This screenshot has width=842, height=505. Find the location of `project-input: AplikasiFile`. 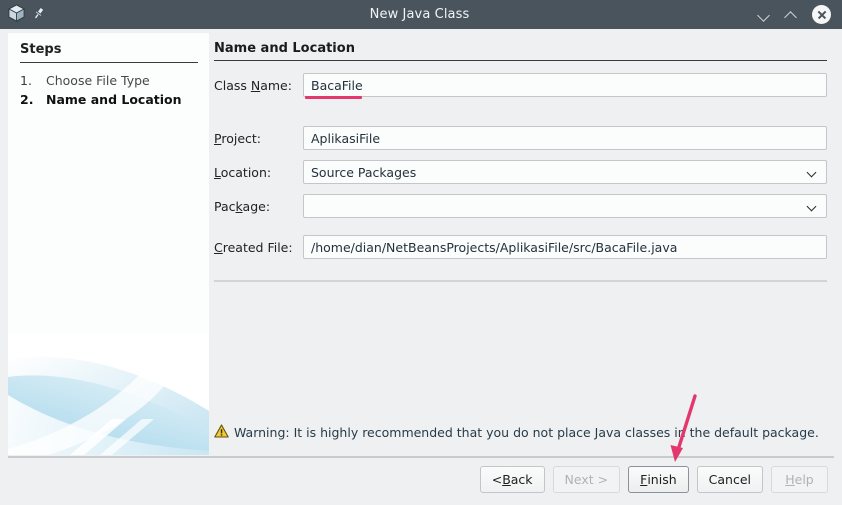

project-input: AplikasiFile is located at coordinates (565, 138).